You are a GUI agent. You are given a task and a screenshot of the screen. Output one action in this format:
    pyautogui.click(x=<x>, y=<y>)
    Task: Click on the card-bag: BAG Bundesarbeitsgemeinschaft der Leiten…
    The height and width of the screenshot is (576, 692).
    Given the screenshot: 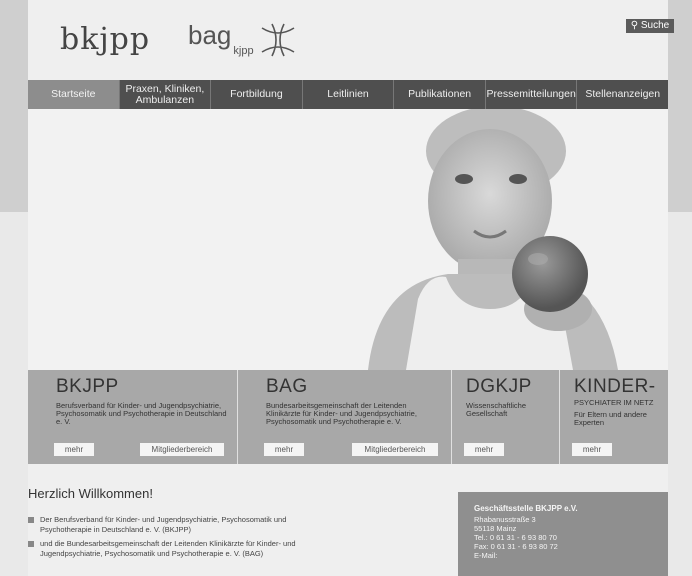 What is the action you would take?
    pyautogui.click(x=345, y=417)
    